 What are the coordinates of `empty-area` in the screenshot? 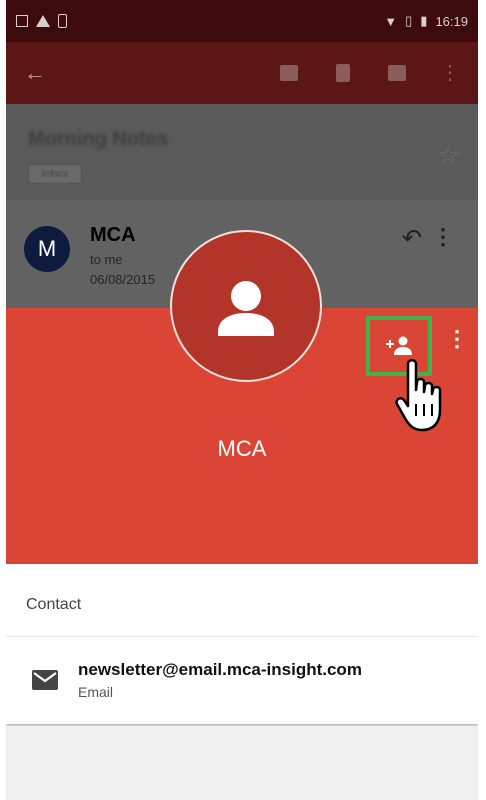 It's located at (242, 763).